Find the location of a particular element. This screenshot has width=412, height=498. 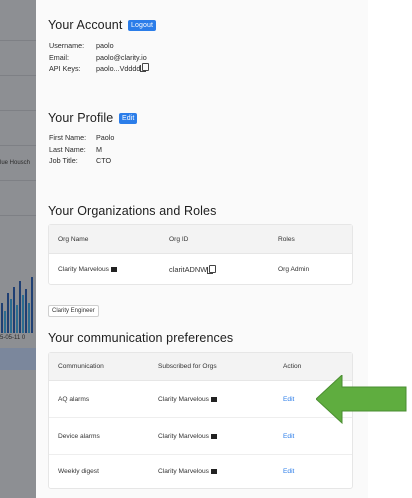

comm-title: Your communication preferences is located at coordinates (141, 338).